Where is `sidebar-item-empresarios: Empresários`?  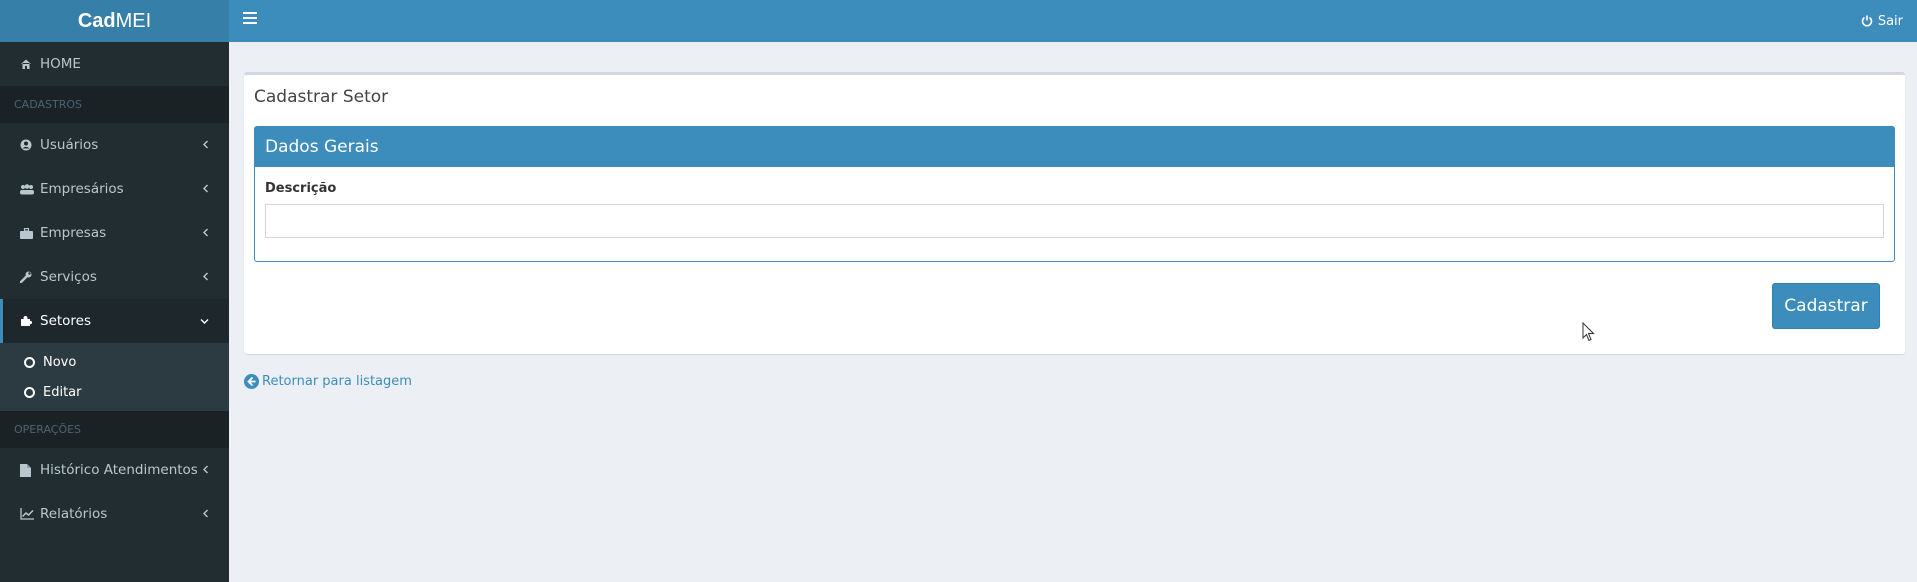 sidebar-item-empresarios: Empresários is located at coordinates (114, 189).